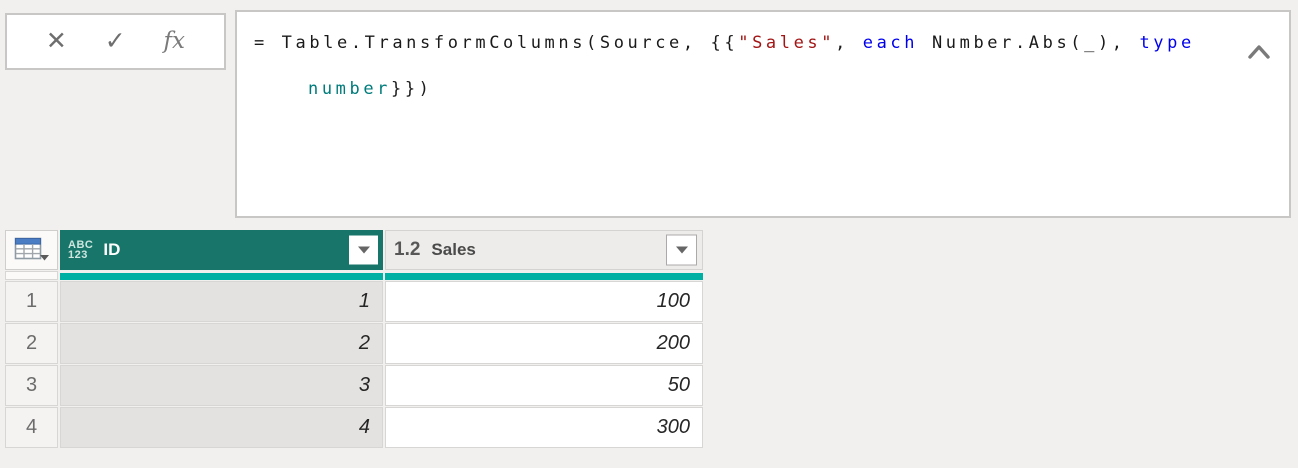 This screenshot has width=1298, height=468. Describe the element at coordinates (80, 250) in the screenshot. I see `data-type-any-icon: ABC 123` at that location.